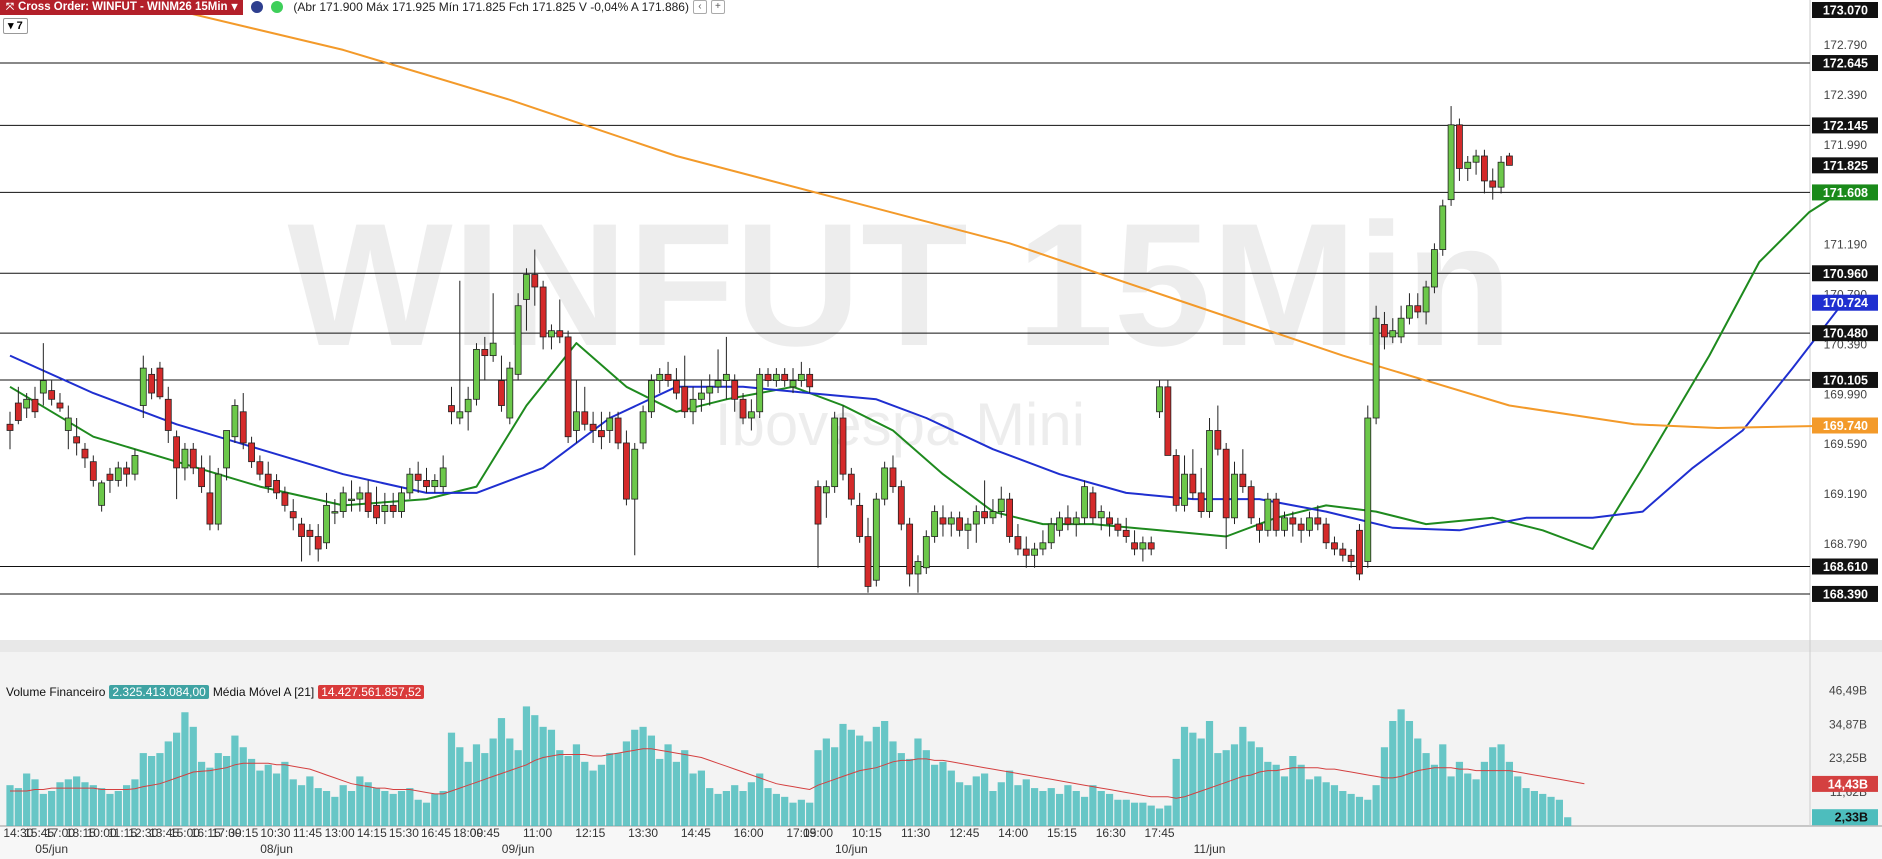 Image resolution: width=1882 pixels, height=859 pixels. What do you see at coordinates (276, 849) in the screenshot?
I see `day-label: 08/jun` at bounding box center [276, 849].